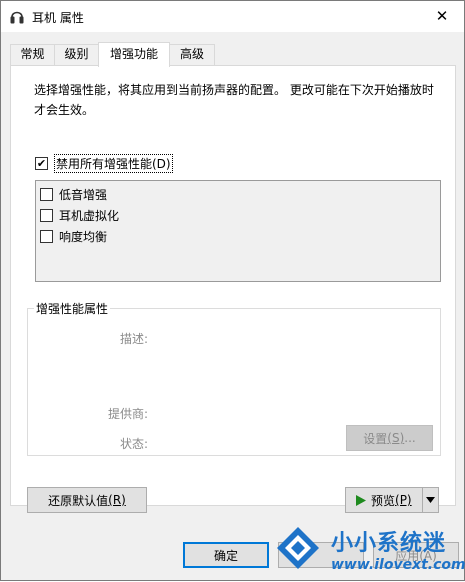  What do you see at coordinates (226, 555) in the screenshot?
I see `ok-button: 确定` at bounding box center [226, 555].